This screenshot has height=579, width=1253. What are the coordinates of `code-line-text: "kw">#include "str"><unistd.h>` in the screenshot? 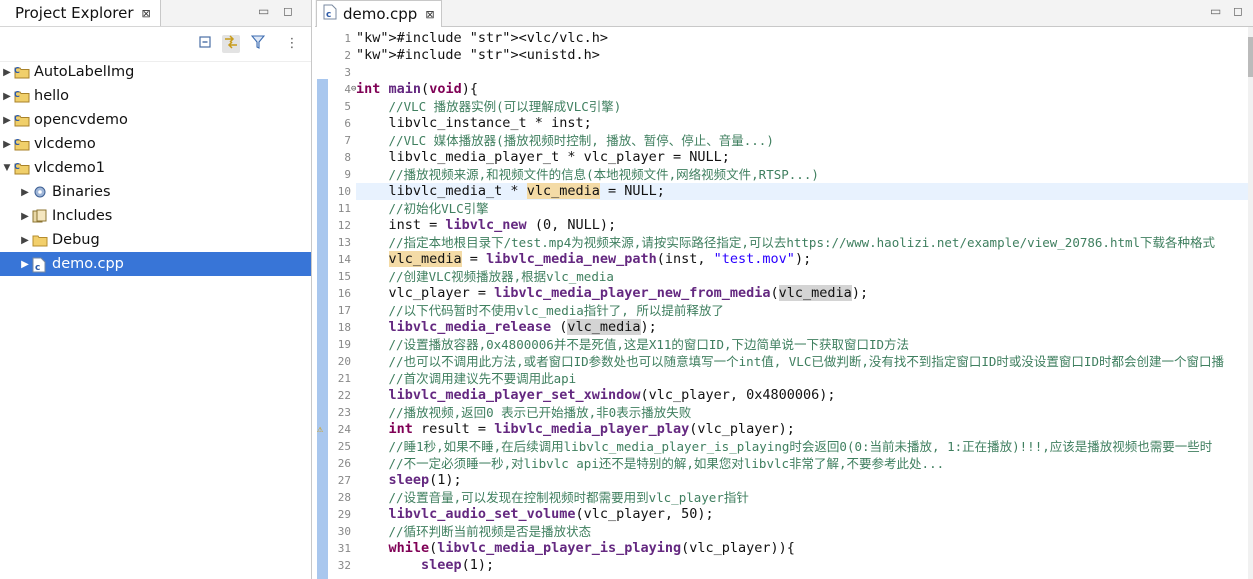 It's located at (478, 55).